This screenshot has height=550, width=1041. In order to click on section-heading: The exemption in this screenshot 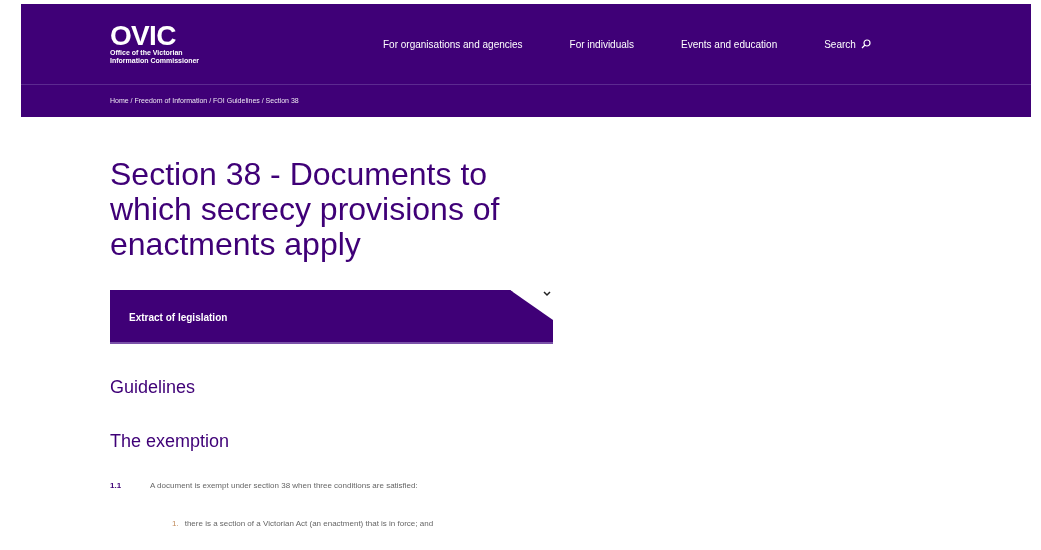, I will do `click(170, 441)`.